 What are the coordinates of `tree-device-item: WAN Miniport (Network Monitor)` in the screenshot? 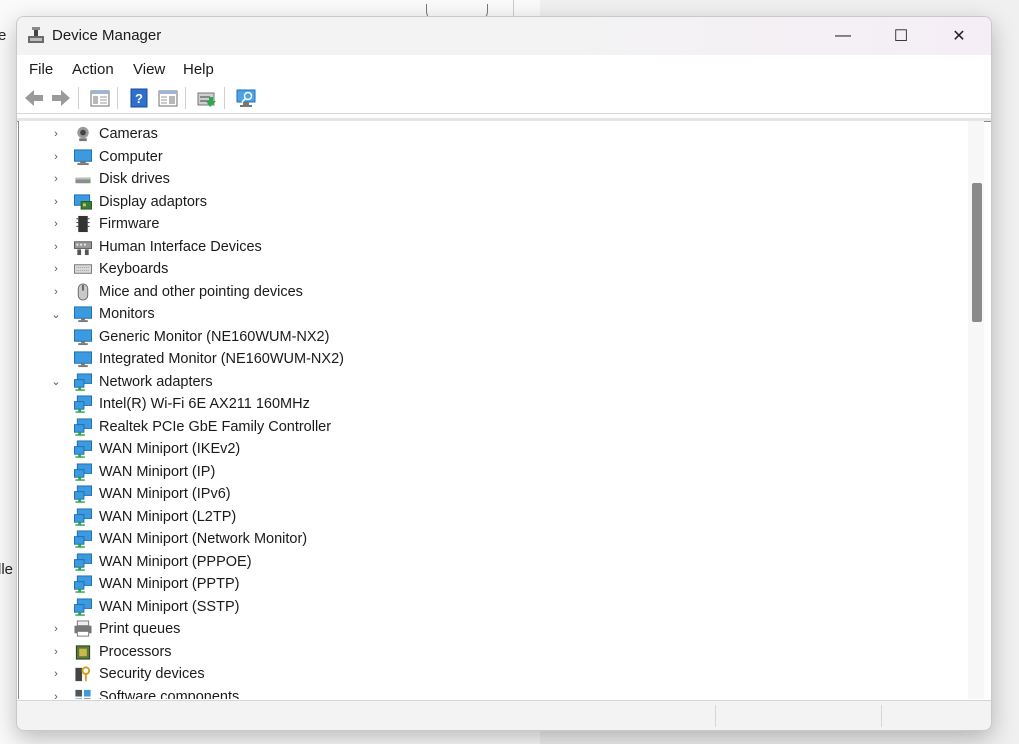 It's located at (190, 539).